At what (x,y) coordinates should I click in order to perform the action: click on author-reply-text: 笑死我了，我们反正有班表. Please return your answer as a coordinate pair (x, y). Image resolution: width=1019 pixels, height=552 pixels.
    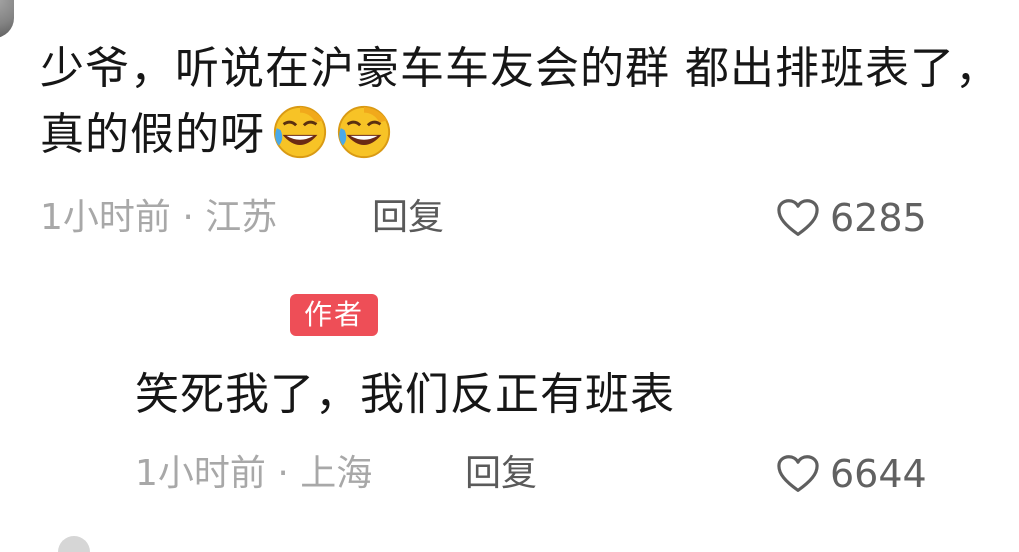
    Looking at the image, I should click on (405, 394).